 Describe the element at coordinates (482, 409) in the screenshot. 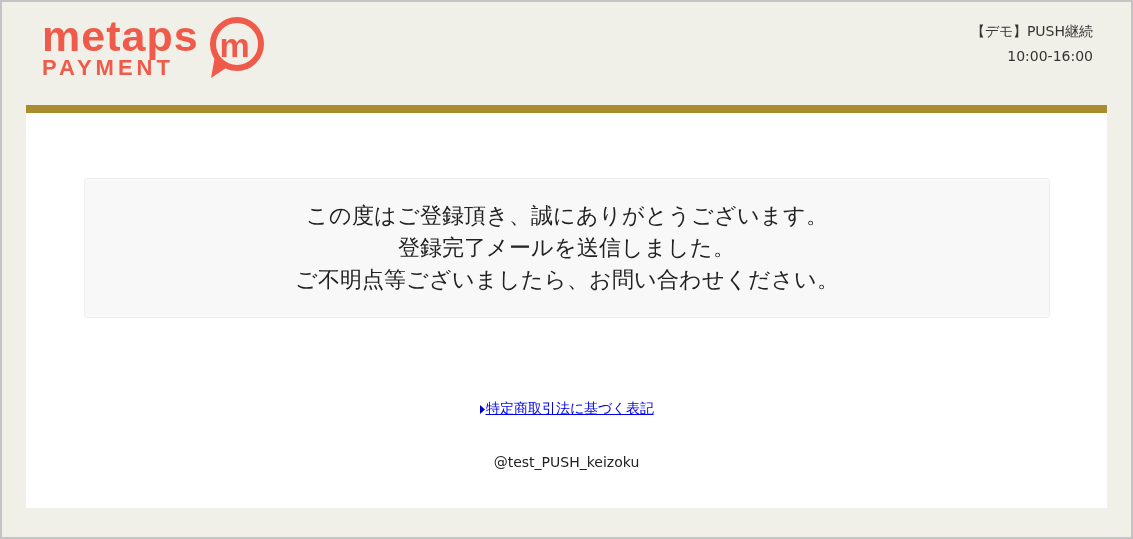

I see `triangle-icon` at that location.